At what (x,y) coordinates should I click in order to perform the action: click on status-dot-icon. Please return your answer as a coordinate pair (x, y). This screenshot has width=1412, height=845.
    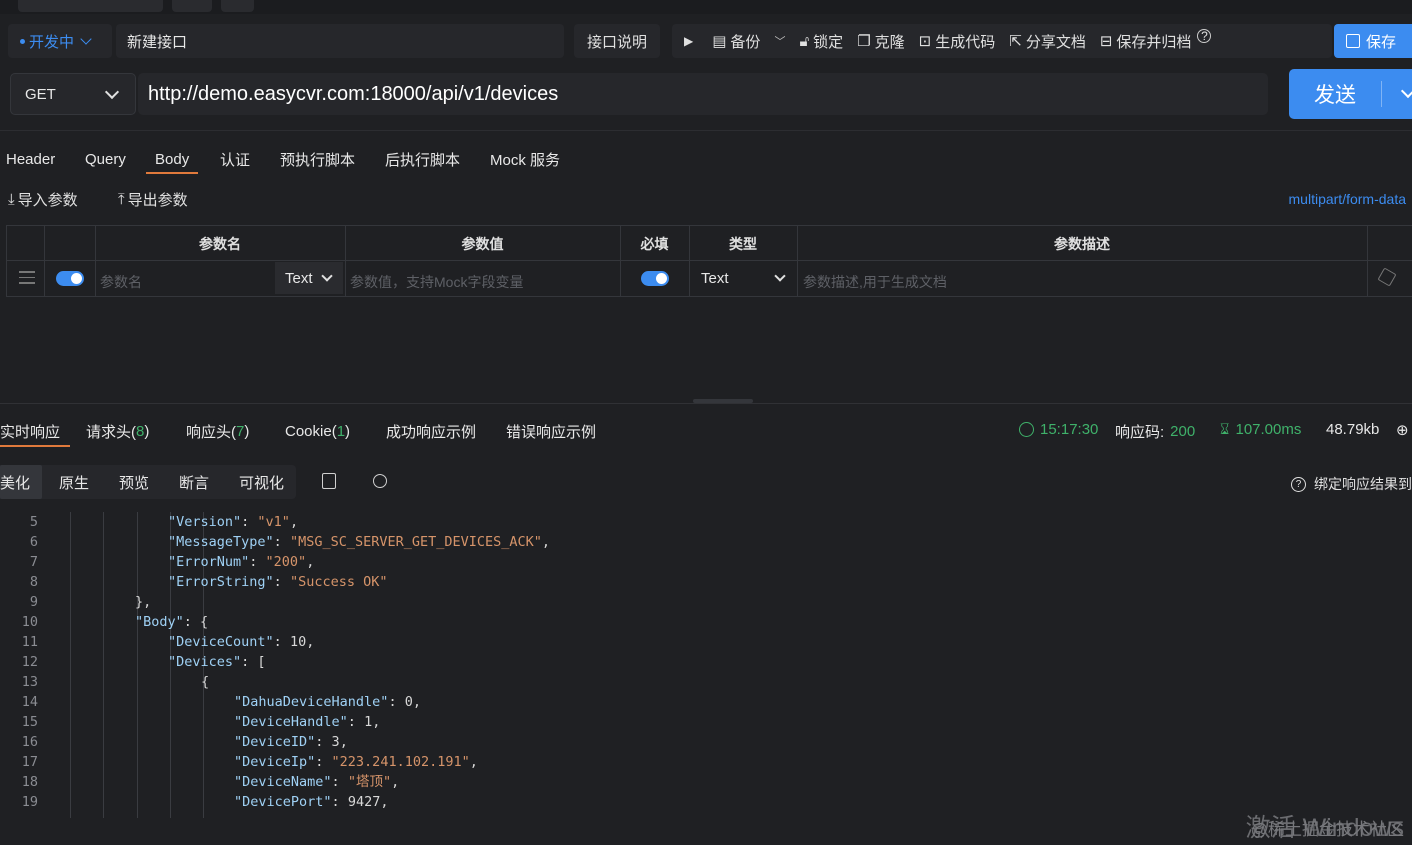
    Looking at the image, I should click on (22, 41).